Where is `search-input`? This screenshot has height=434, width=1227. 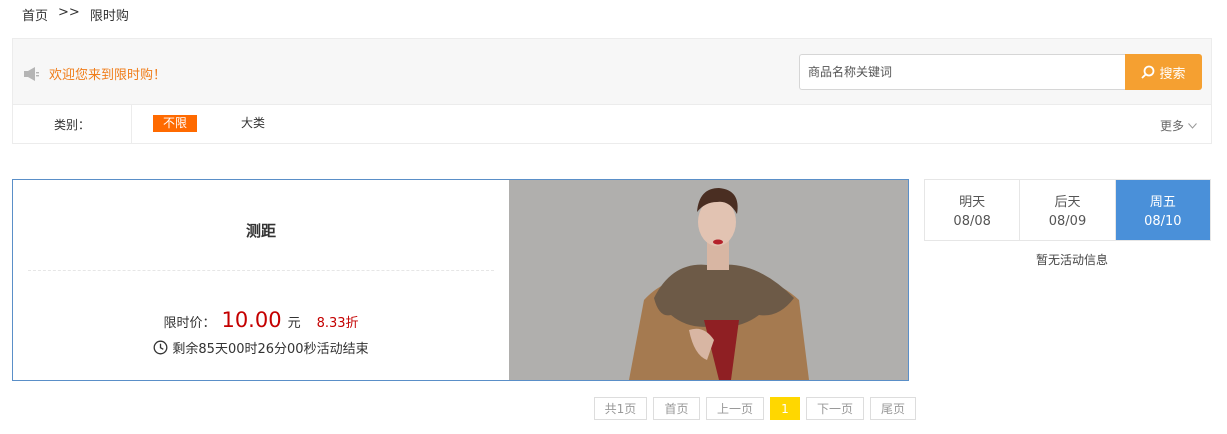
search-input is located at coordinates (963, 72).